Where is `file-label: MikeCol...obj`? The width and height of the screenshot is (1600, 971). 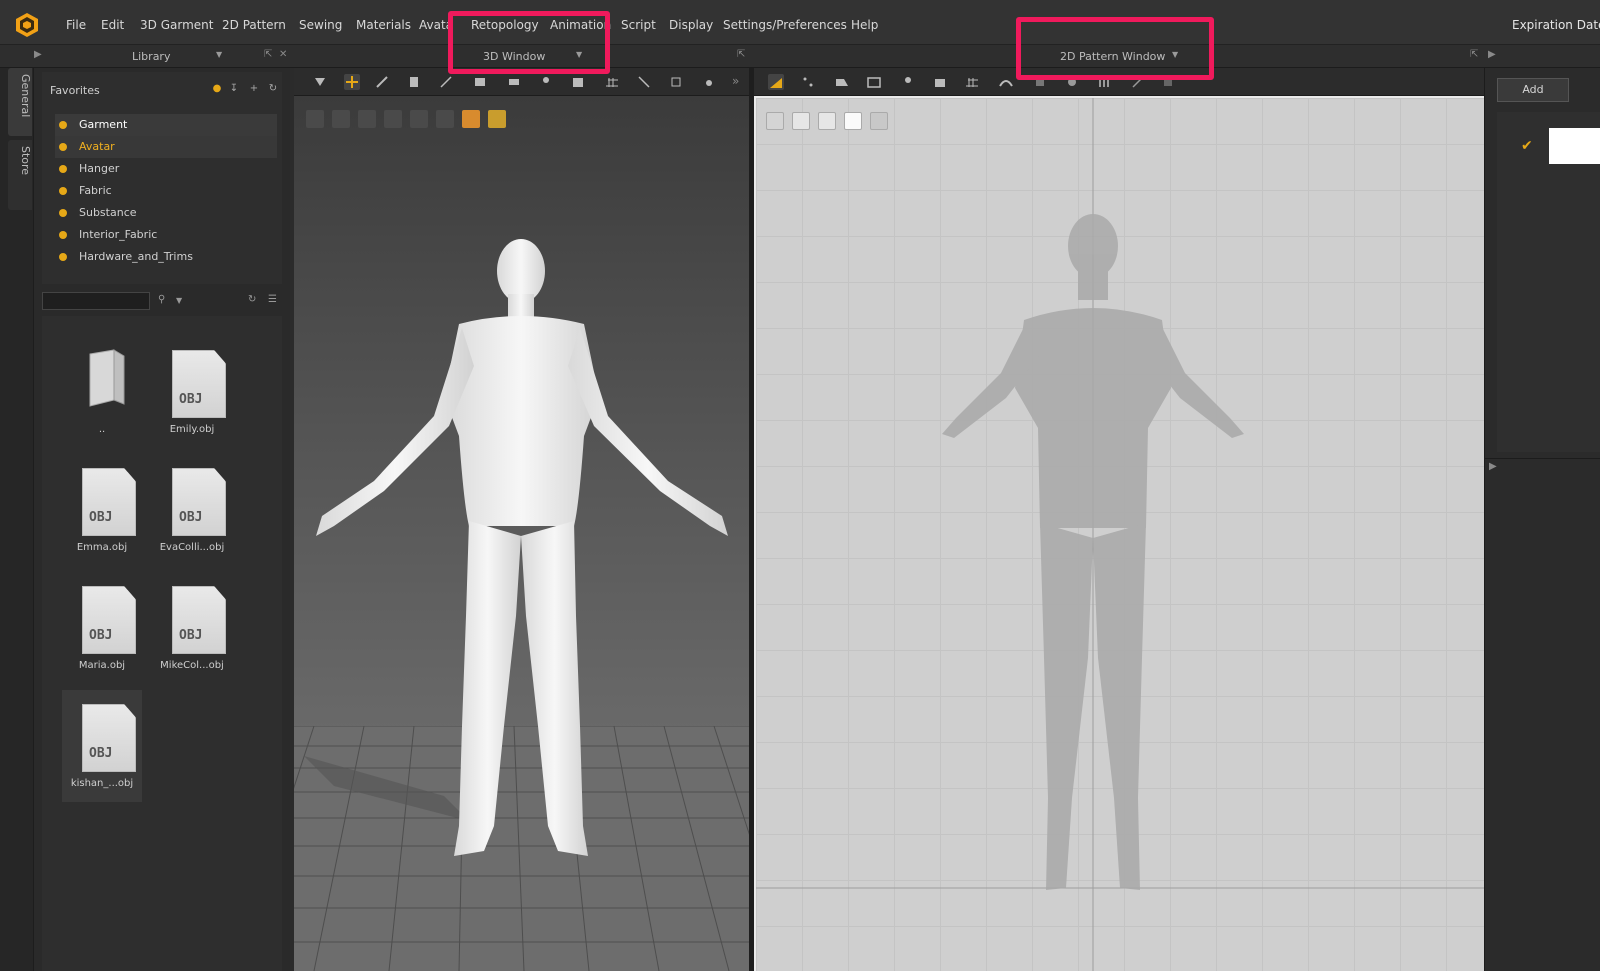 file-label: MikeCol...obj is located at coordinates (192, 665).